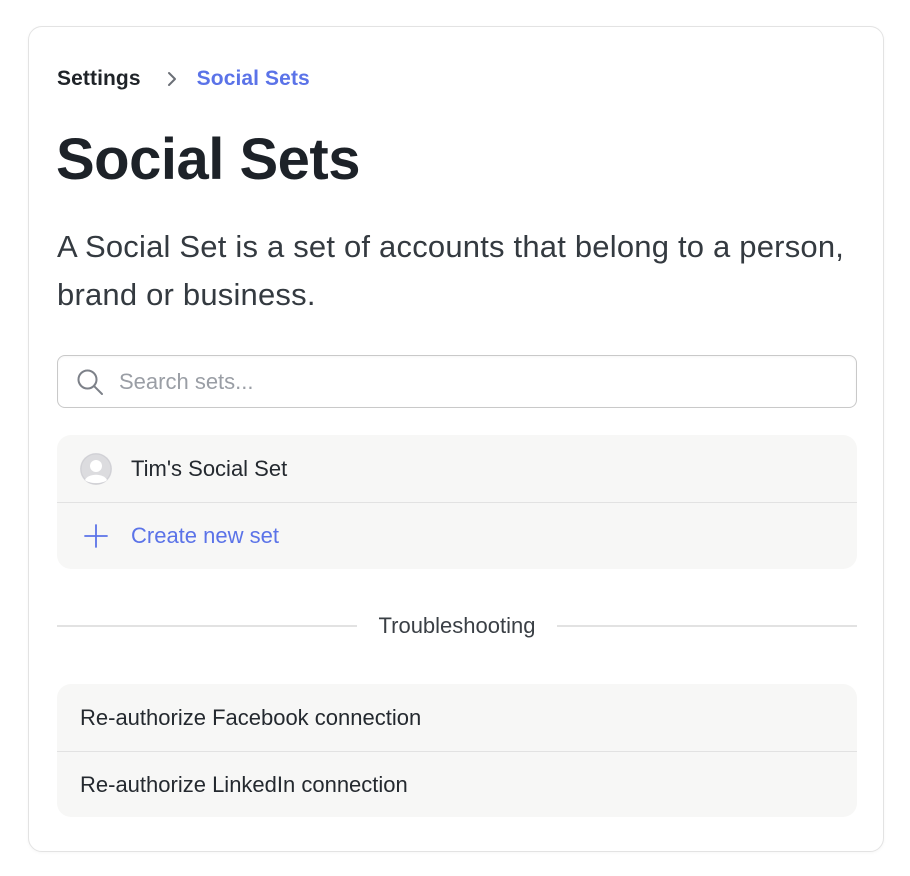  Describe the element at coordinates (707, 626) in the screenshot. I see `divider-line-right` at that location.